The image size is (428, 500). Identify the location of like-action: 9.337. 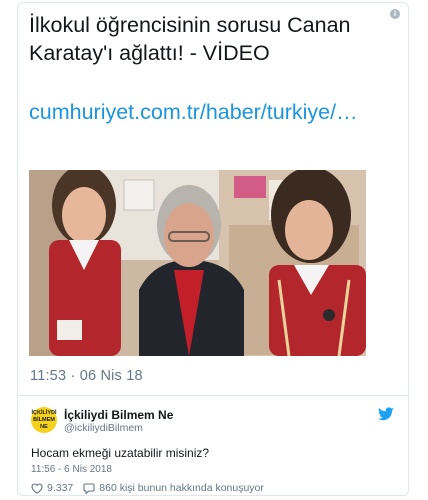
(52, 488).